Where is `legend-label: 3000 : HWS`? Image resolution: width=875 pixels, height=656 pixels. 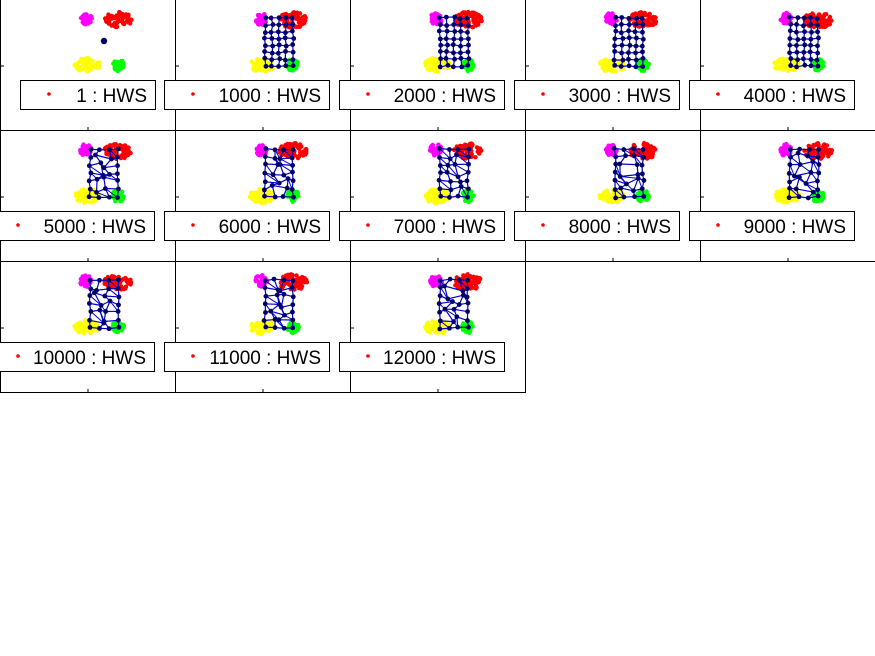 legend-label: 3000 : HWS is located at coordinates (620, 96).